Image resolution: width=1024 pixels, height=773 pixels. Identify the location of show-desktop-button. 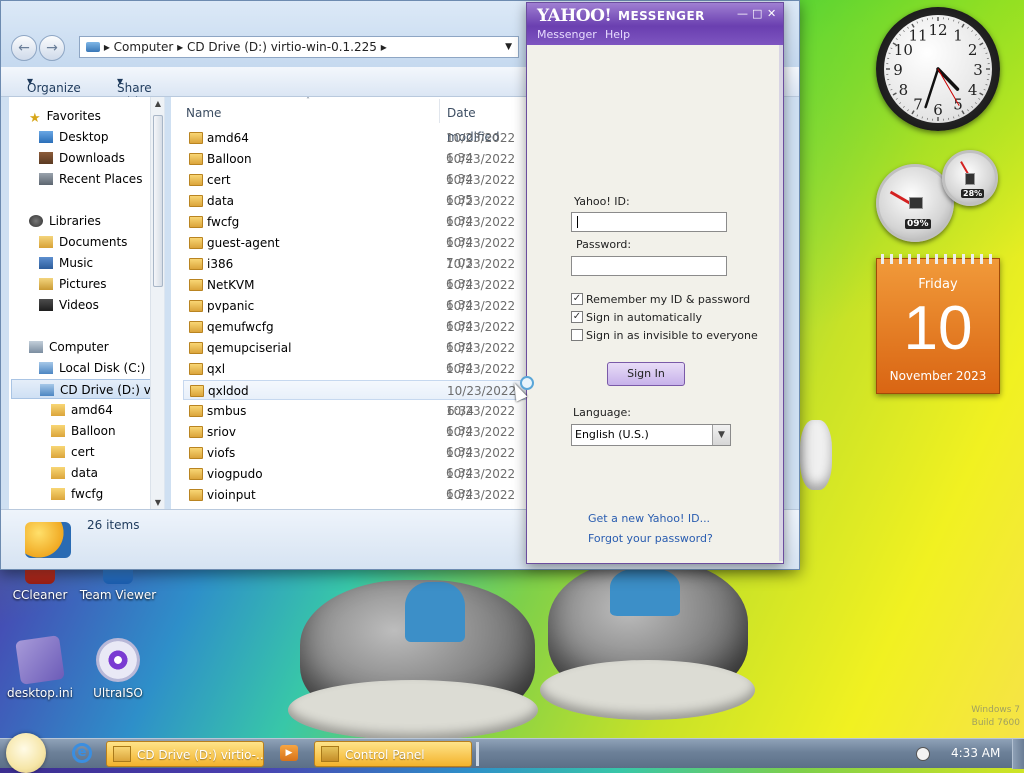
(1018, 754).